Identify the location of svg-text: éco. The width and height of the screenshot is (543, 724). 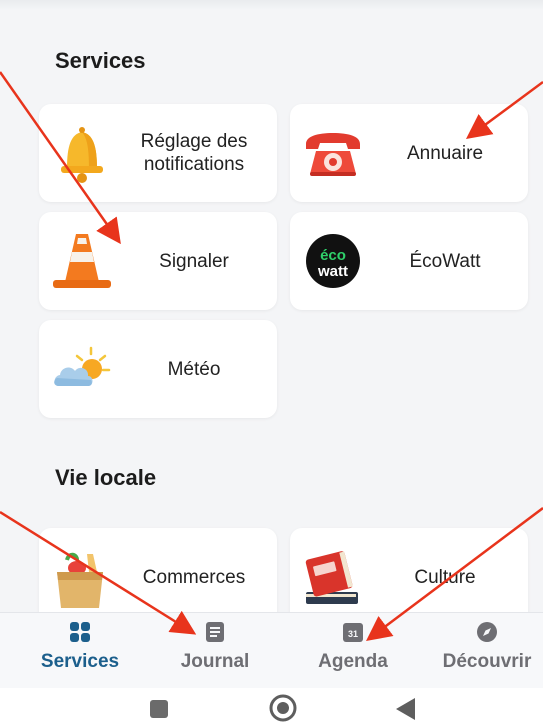
(333, 255).